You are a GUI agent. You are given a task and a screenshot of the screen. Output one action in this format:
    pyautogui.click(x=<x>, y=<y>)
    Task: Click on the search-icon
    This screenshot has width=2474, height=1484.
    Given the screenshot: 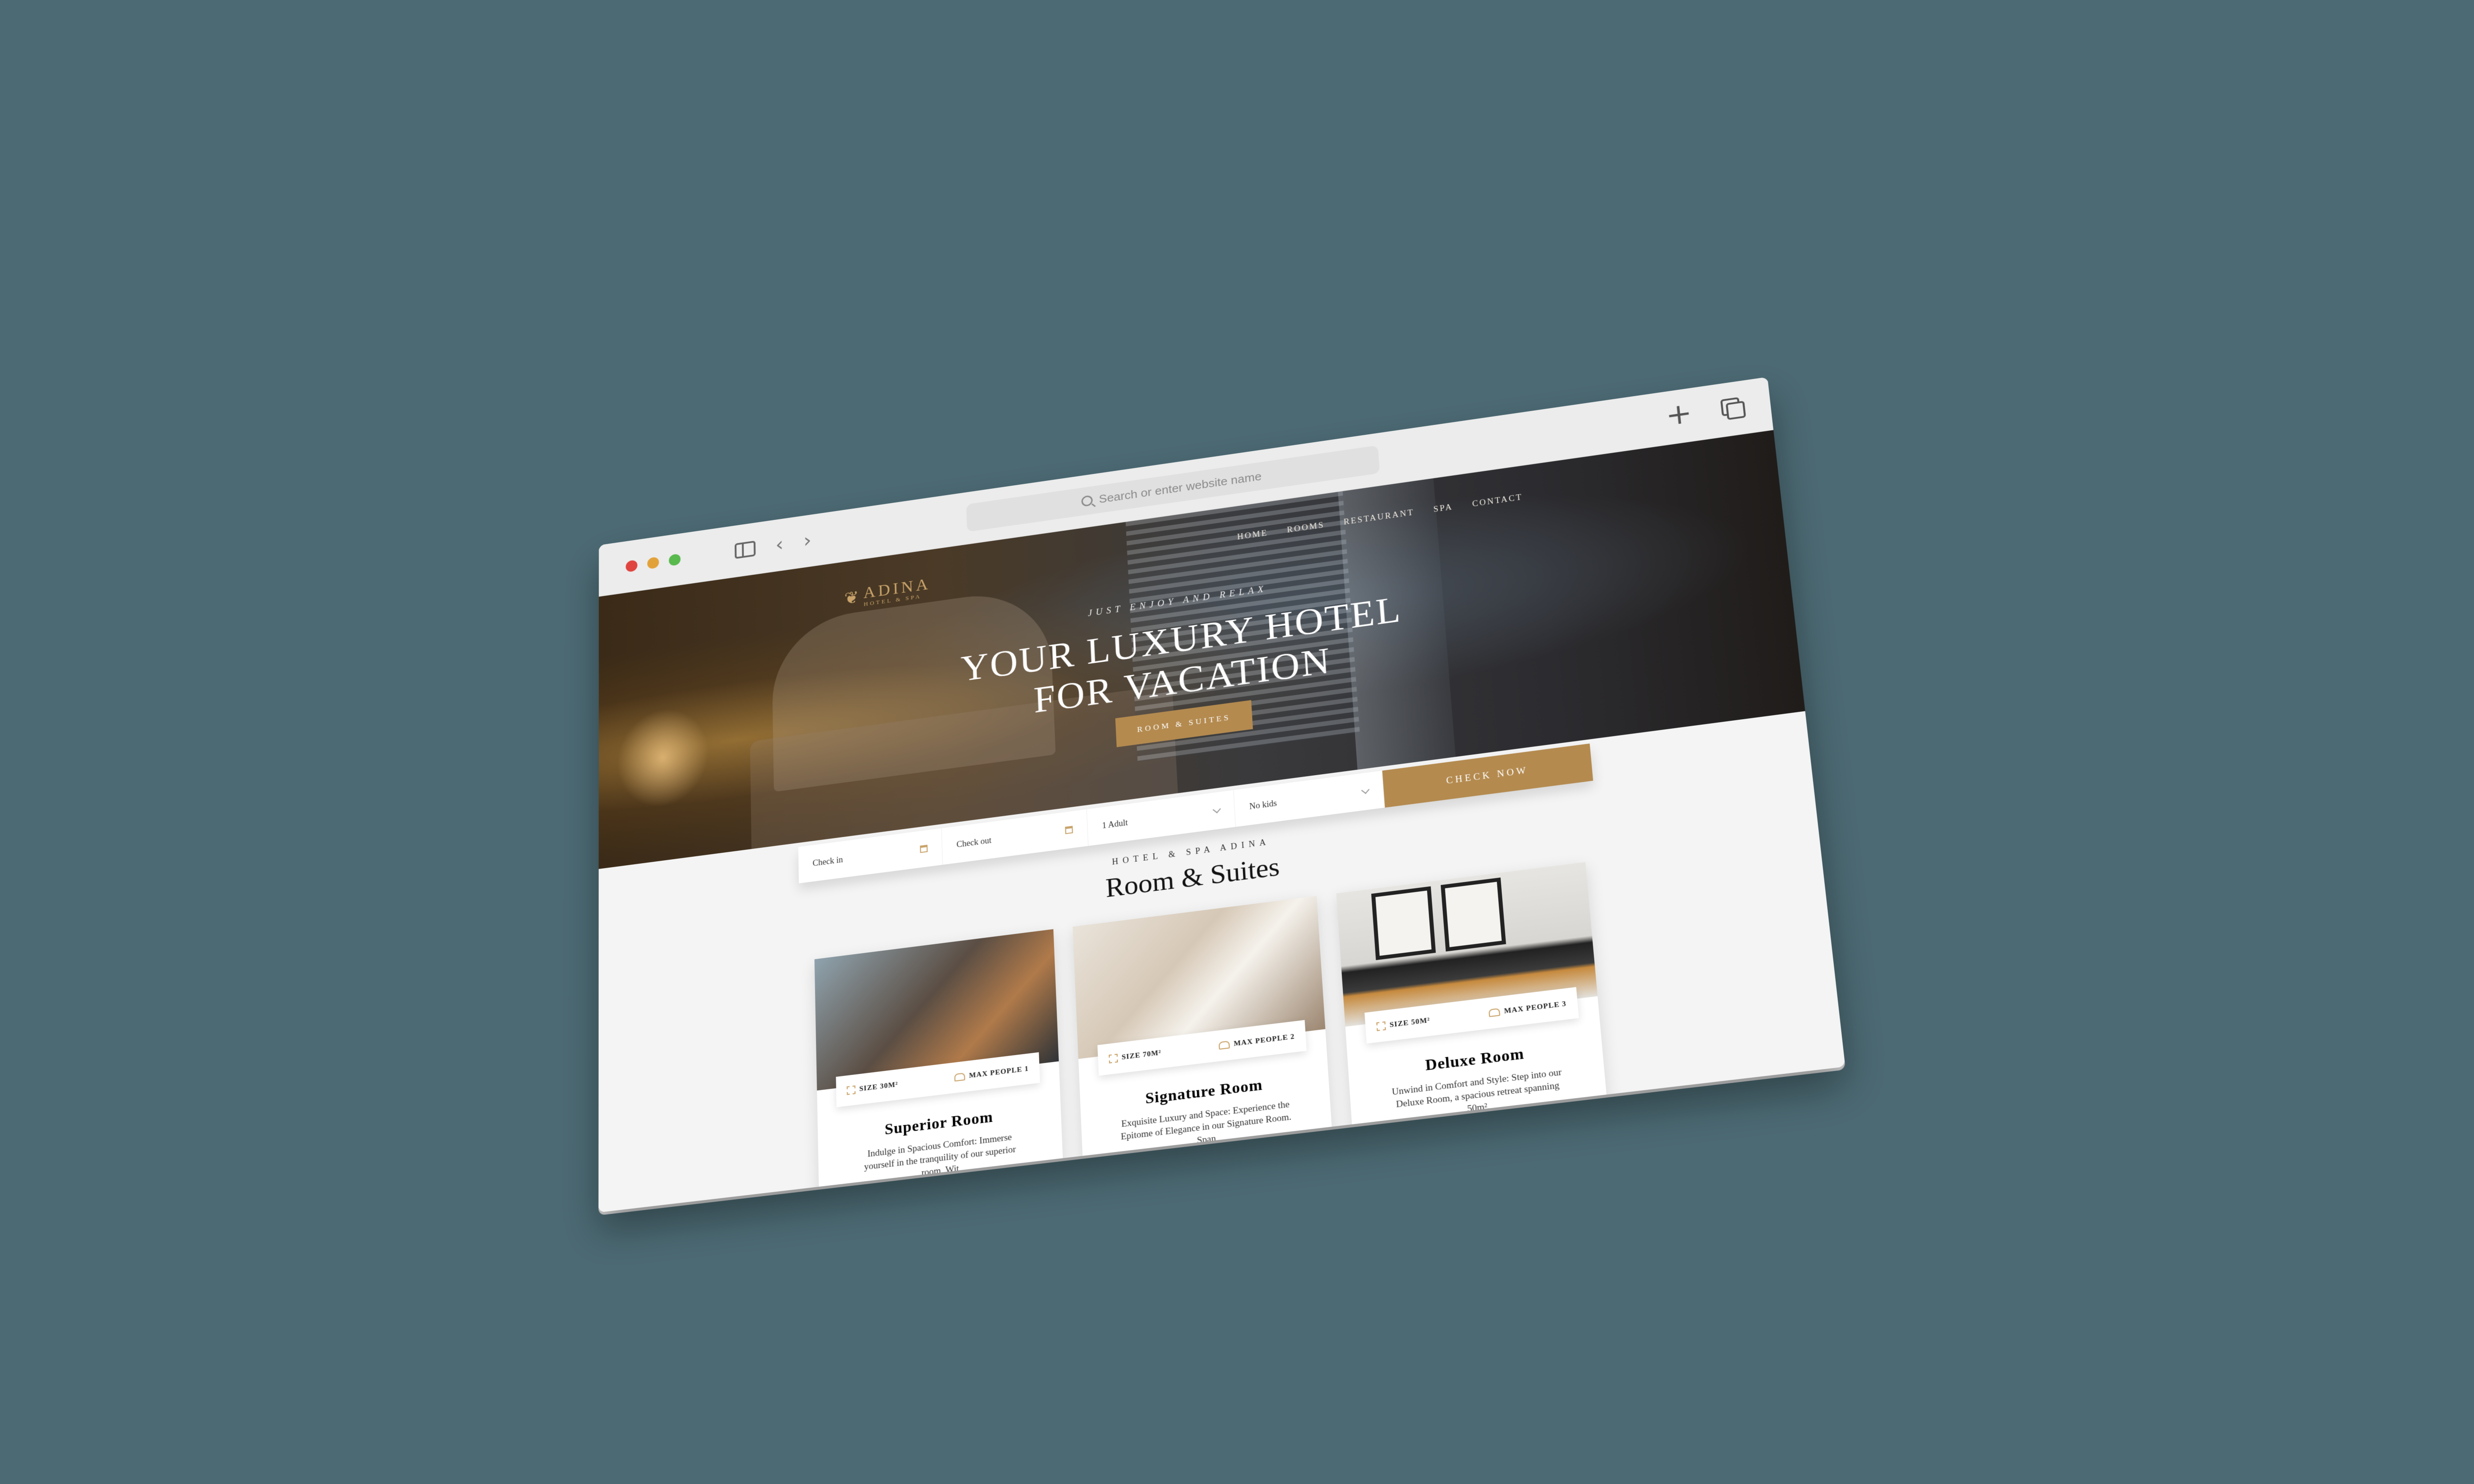 What is the action you would take?
    pyautogui.click(x=1087, y=501)
    